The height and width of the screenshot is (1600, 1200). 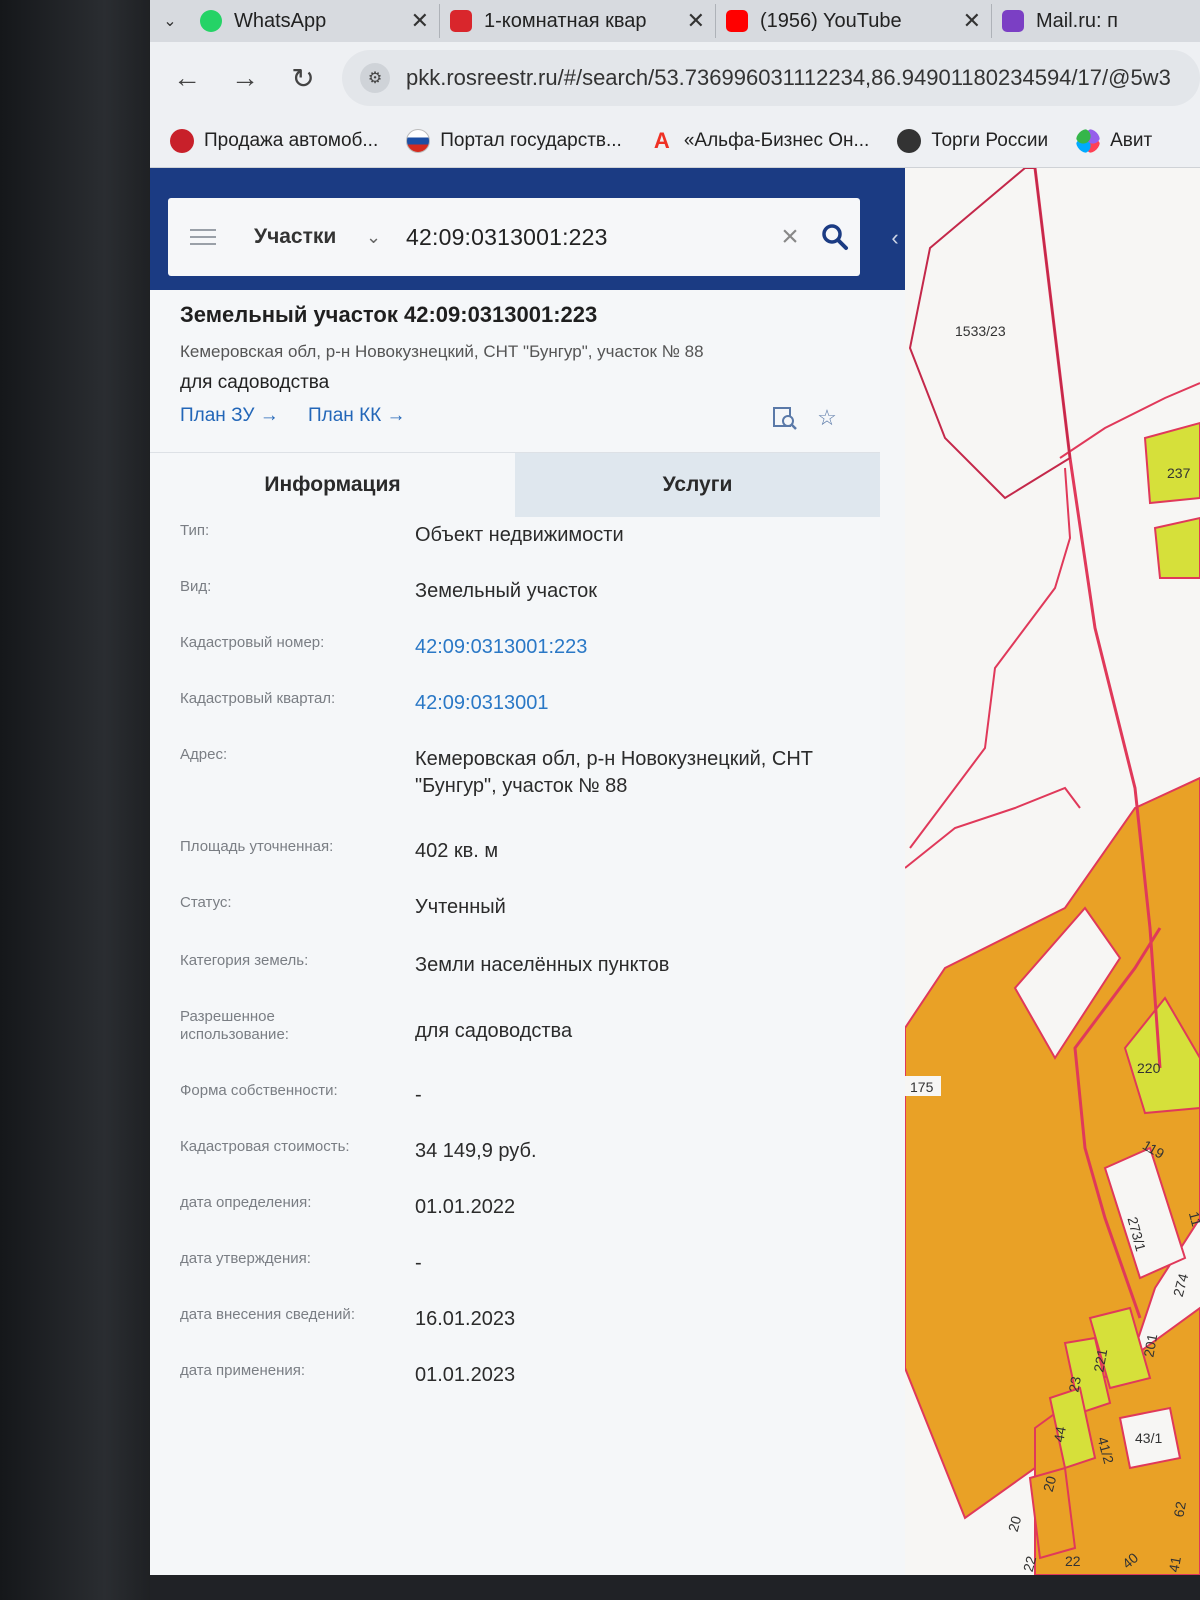 What do you see at coordinates (640, 703) in the screenshot?
I see `cadastral-quarter-link: 42:09:0313001` at bounding box center [640, 703].